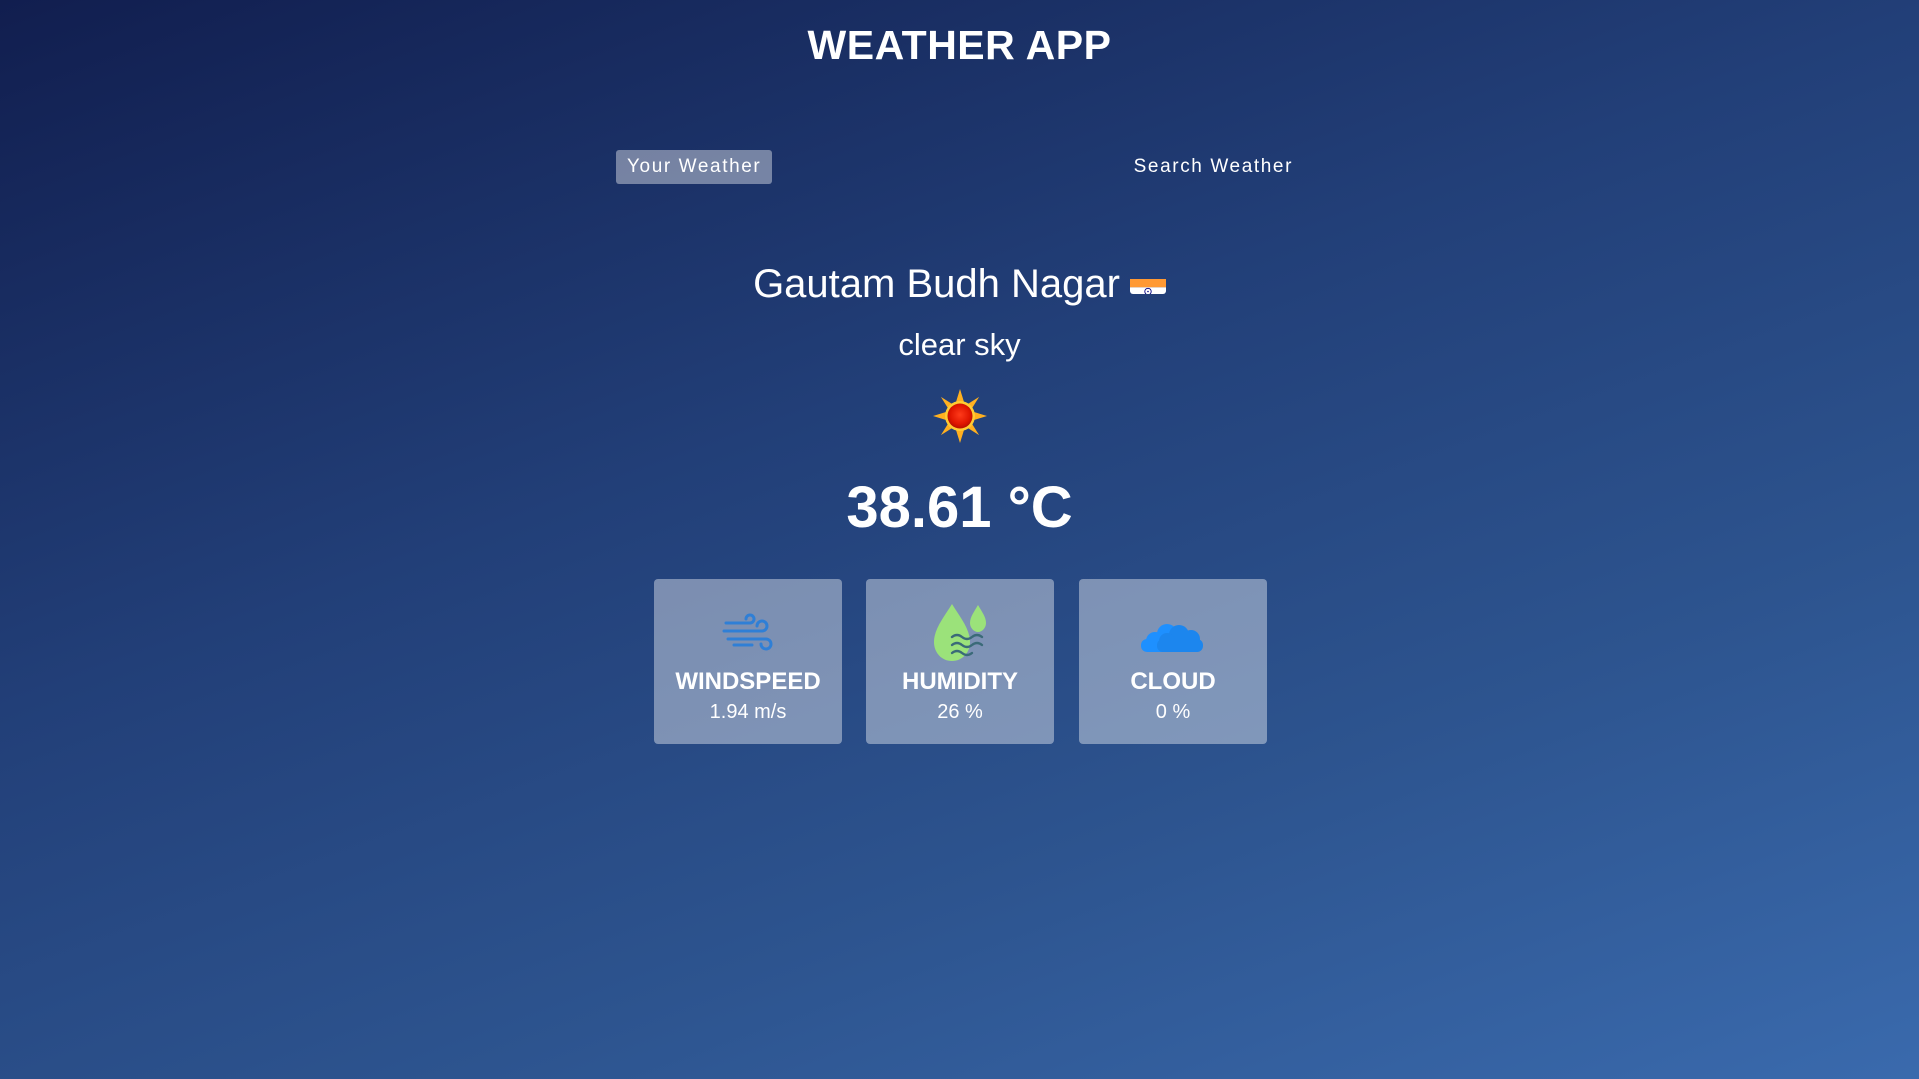 This screenshot has width=1919, height=1079. Describe the element at coordinates (1147, 281) in the screenshot. I see `india-flag-icon` at that location.